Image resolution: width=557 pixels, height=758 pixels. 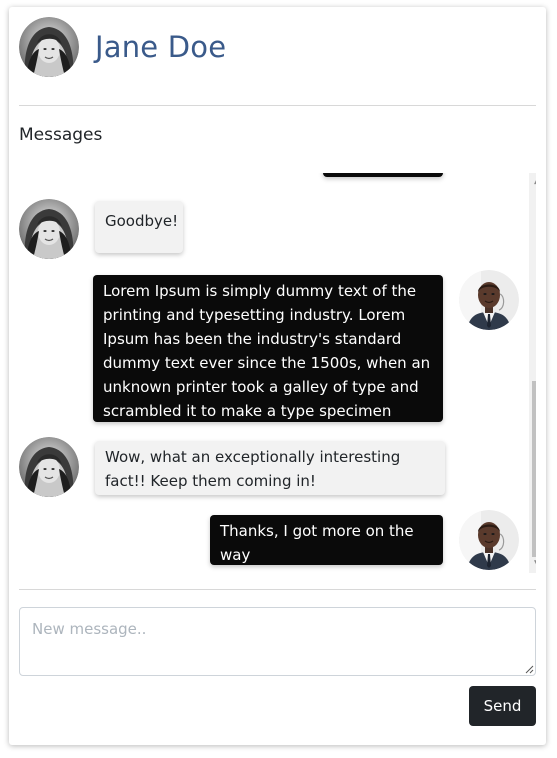 I want to click on message-row: Goodbye!, so click(x=269, y=228).